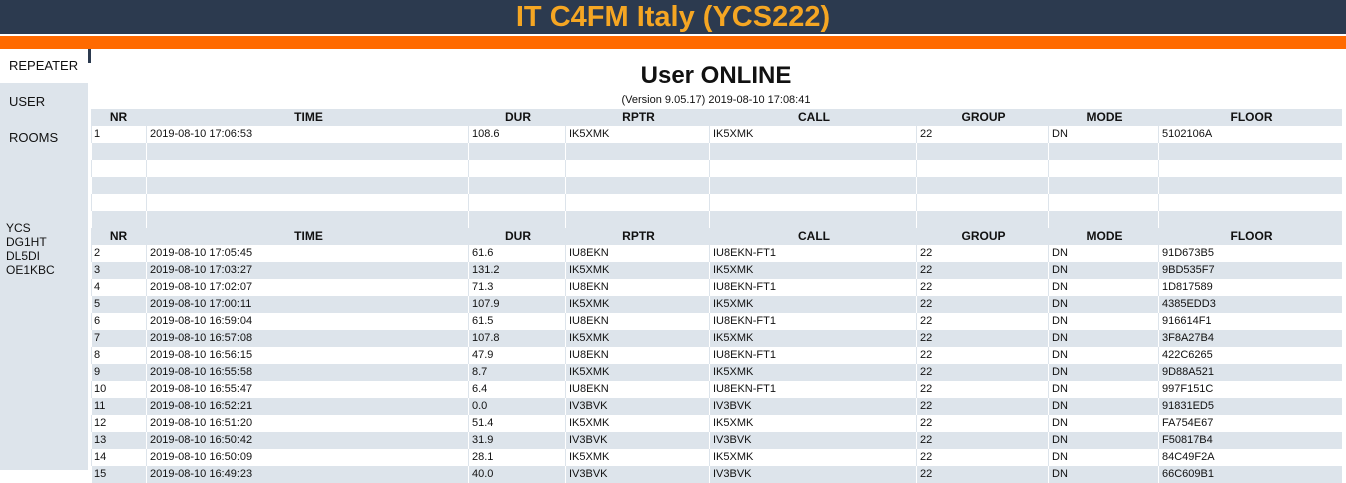 The height and width of the screenshot is (483, 1346). I want to click on cell-floor, so click(1250, 151).